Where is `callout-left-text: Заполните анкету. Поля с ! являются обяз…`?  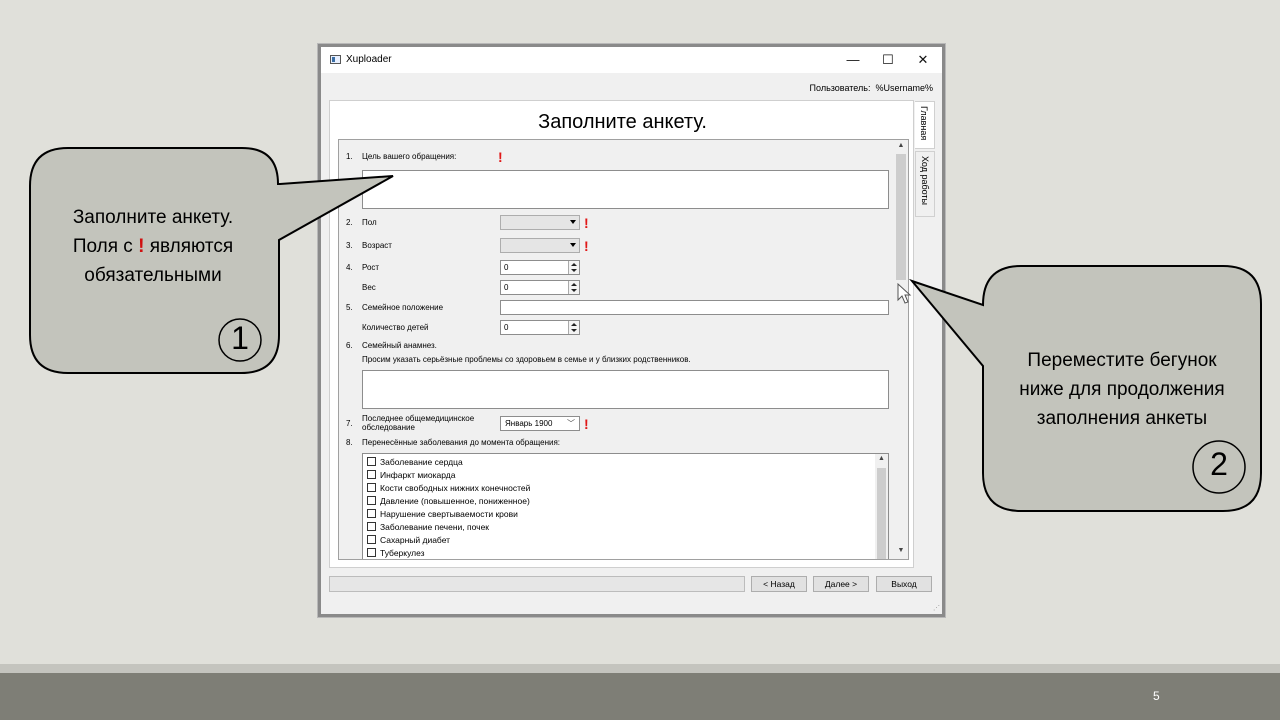
callout-left-text: Заполните анкету. Поля с ! являются обяз… is located at coordinates (153, 246).